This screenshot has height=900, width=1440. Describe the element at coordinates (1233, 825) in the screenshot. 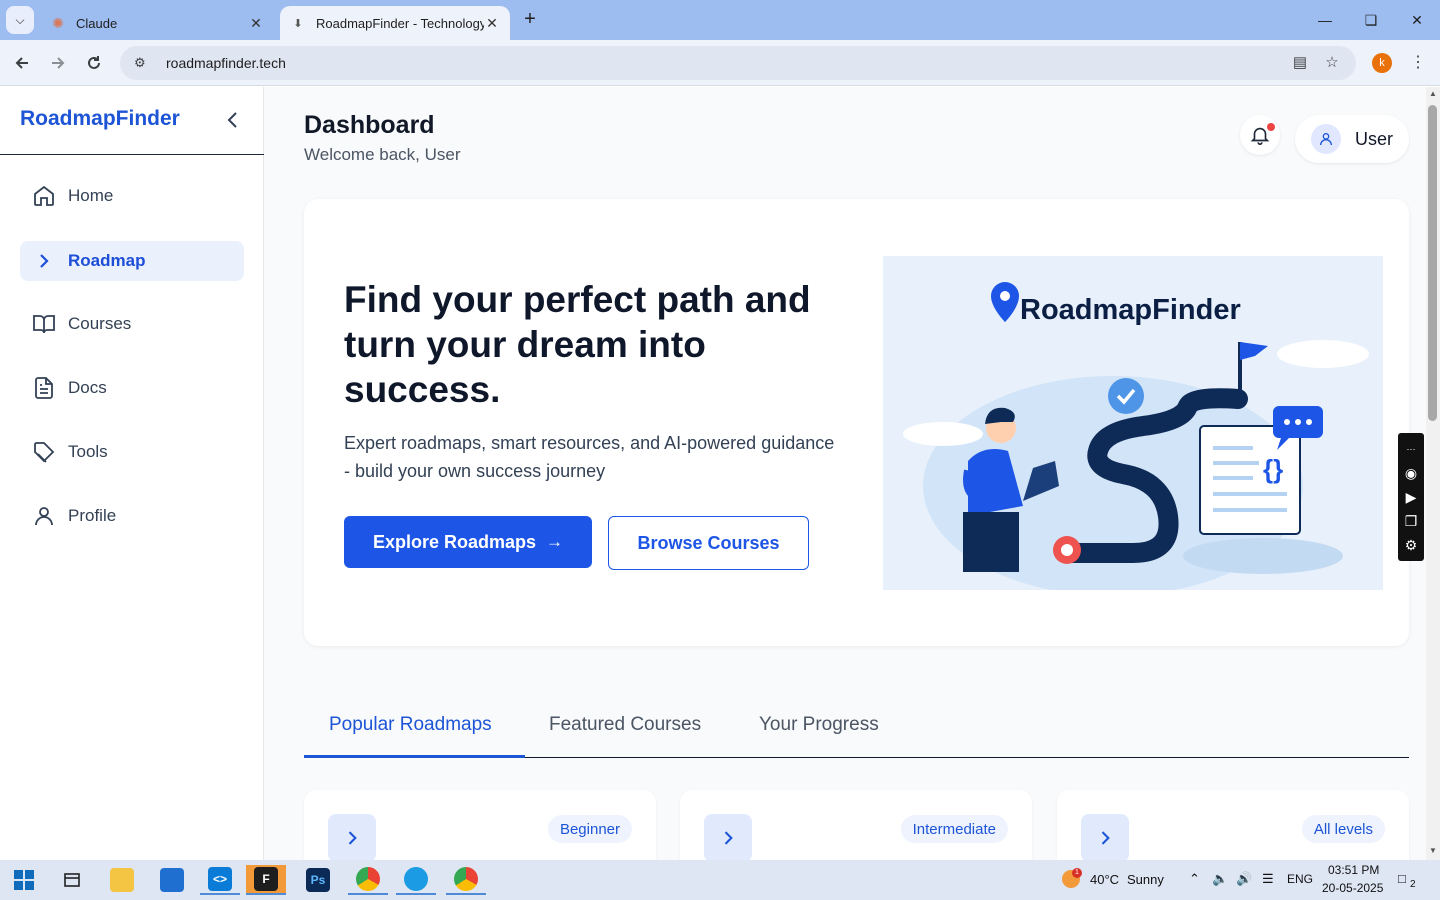

I see `roadmap-card: All levels` at that location.